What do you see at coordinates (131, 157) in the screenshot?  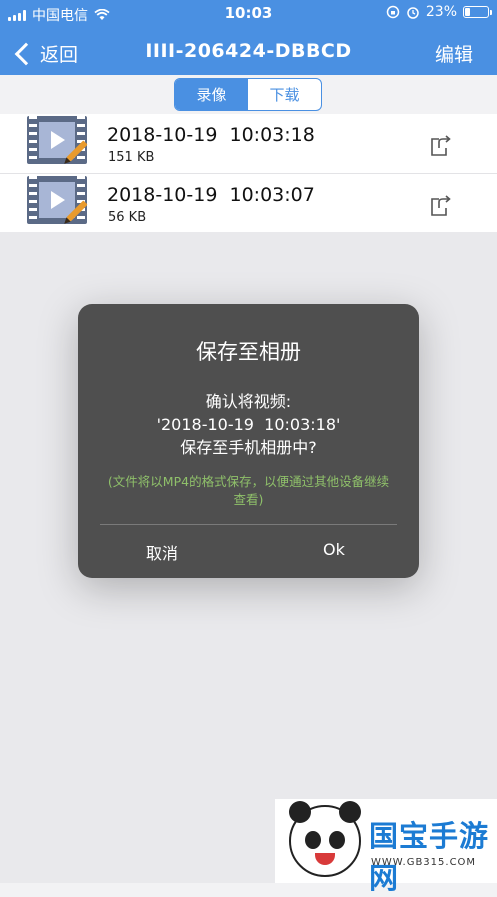 I see `recording-size: 151 KB` at bounding box center [131, 157].